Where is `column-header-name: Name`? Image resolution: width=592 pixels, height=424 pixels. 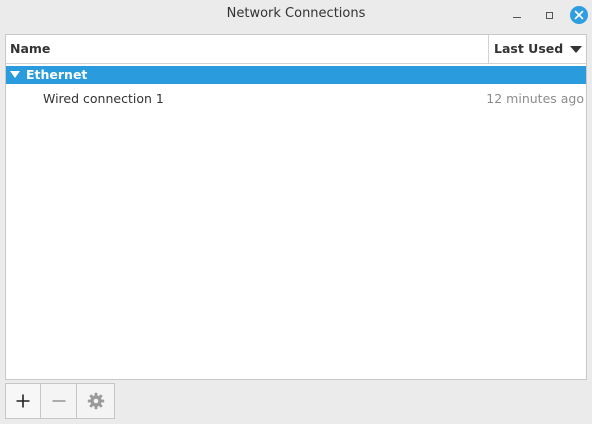
column-header-name: Name is located at coordinates (247, 49).